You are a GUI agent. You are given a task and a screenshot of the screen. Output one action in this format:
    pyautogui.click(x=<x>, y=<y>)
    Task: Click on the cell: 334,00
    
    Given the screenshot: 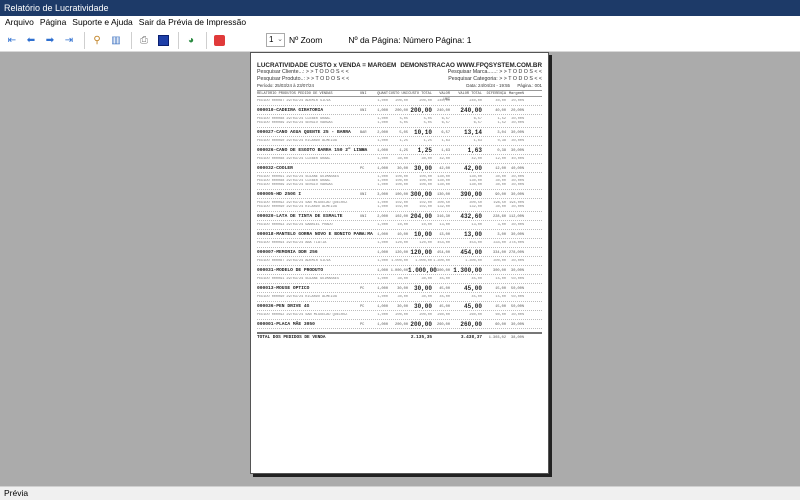 What is the action you would take?
    pyautogui.click(x=499, y=253)
    